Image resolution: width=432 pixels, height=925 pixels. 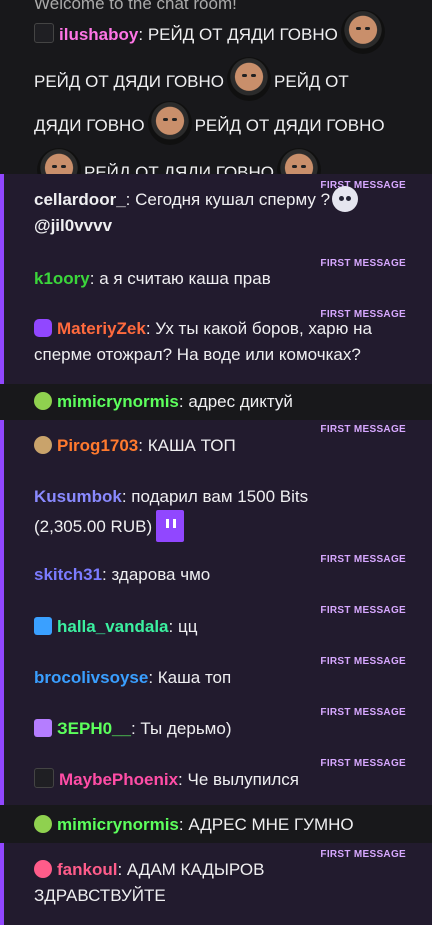 I want to click on chat-username: skitch31, so click(x=68, y=574).